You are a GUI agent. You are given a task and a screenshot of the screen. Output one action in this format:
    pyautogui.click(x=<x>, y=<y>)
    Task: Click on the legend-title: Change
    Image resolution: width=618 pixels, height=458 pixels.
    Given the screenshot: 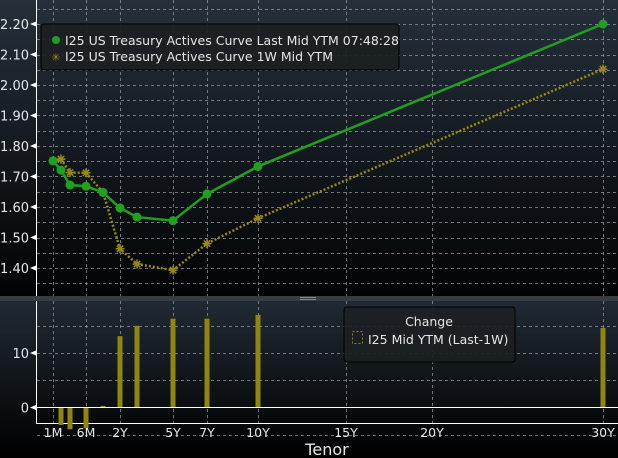 What is the action you would take?
    pyautogui.click(x=429, y=321)
    